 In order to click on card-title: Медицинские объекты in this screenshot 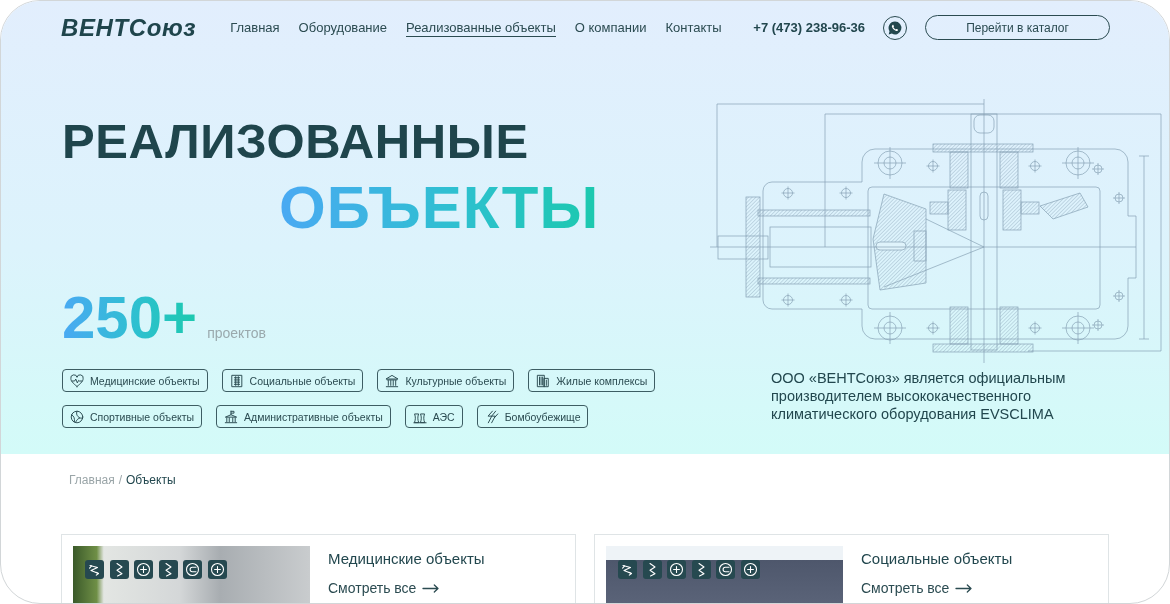, I will do `click(406, 558)`.